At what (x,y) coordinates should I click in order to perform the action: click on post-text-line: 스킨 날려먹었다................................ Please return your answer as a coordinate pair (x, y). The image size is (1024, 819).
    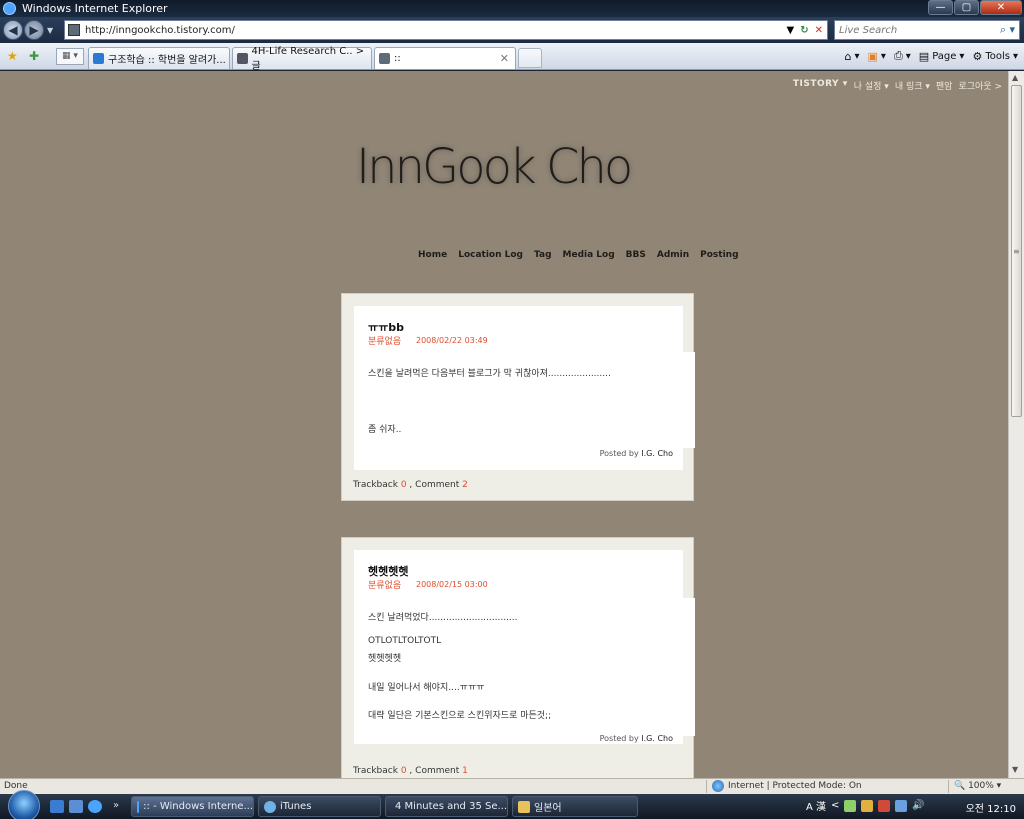
    Looking at the image, I should click on (443, 618).